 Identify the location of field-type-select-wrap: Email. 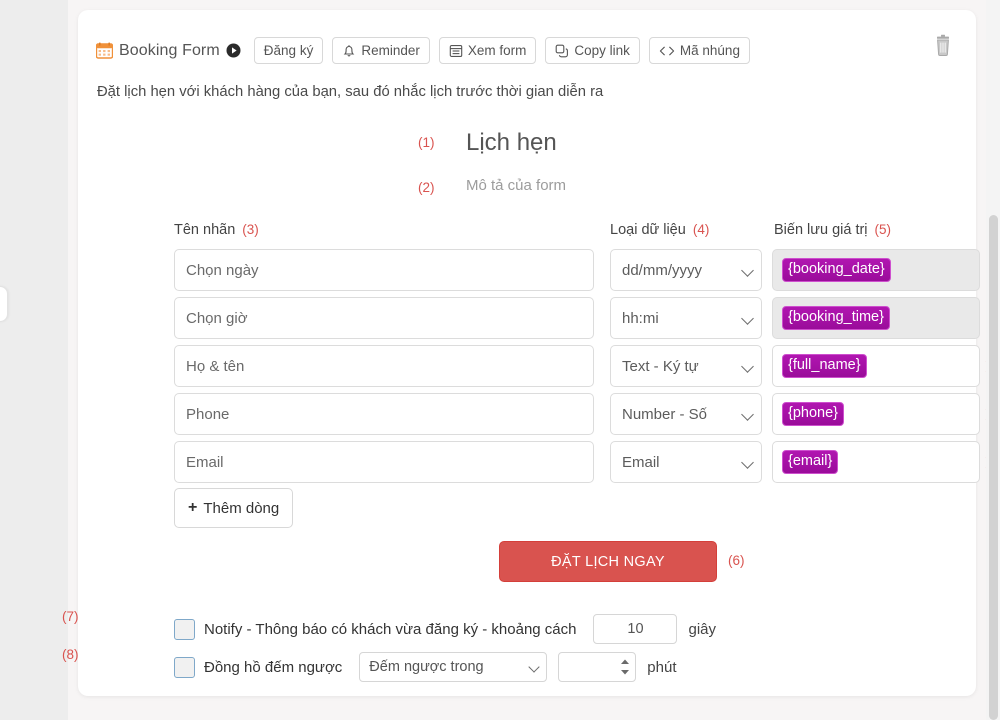
(686, 462).